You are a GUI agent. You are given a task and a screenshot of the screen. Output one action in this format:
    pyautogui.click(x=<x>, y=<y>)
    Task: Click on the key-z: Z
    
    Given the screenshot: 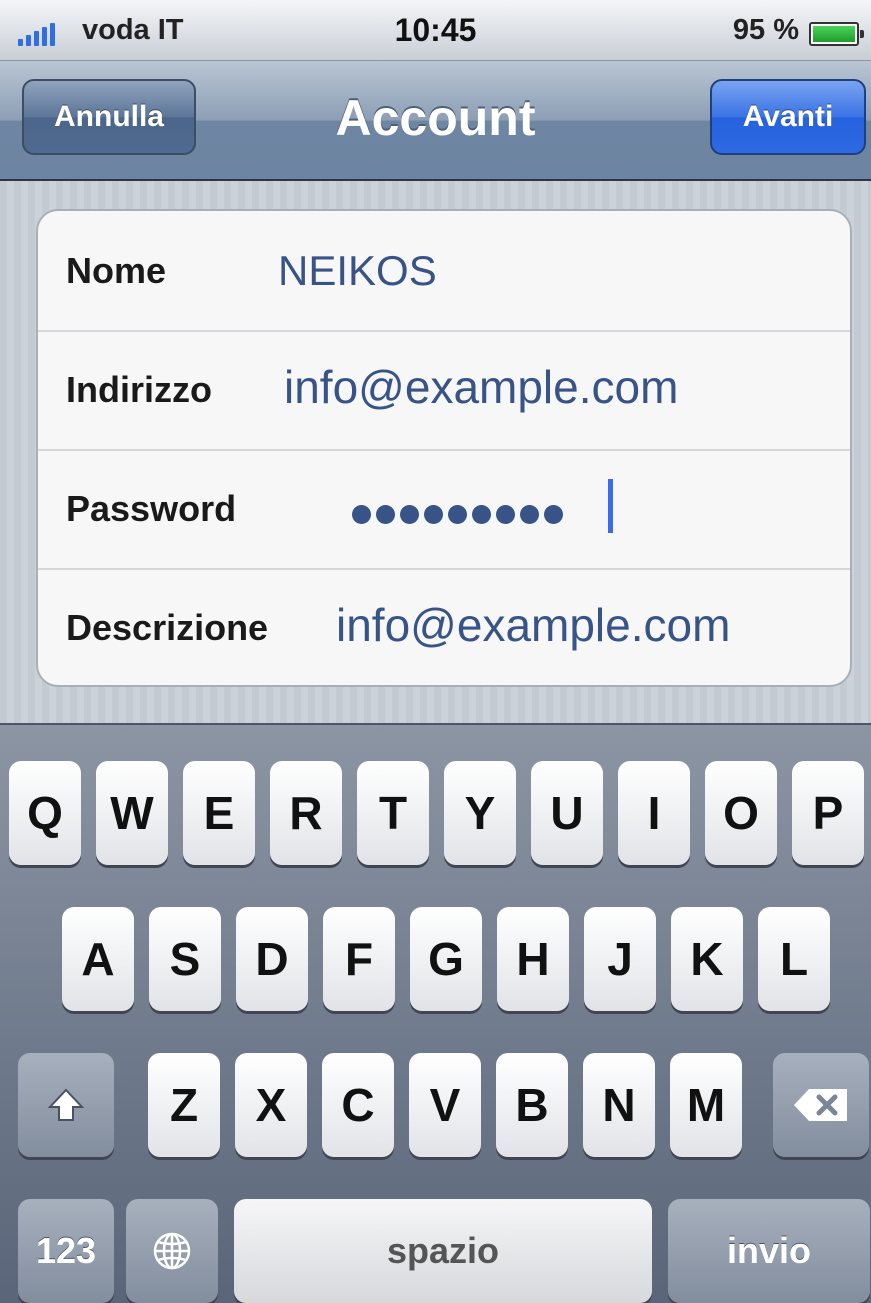 What is the action you would take?
    pyautogui.click(x=184, y=1105)
    